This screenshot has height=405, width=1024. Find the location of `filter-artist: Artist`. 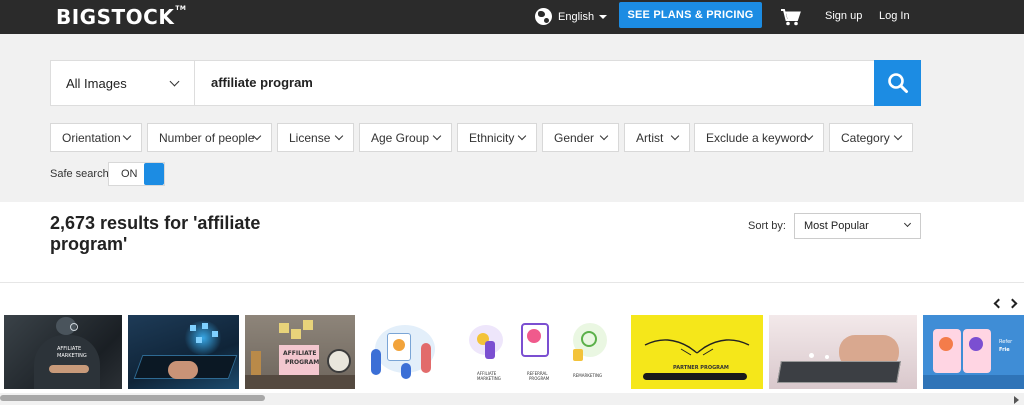

filter-artist: Artist is located at coordinates (657, 137).